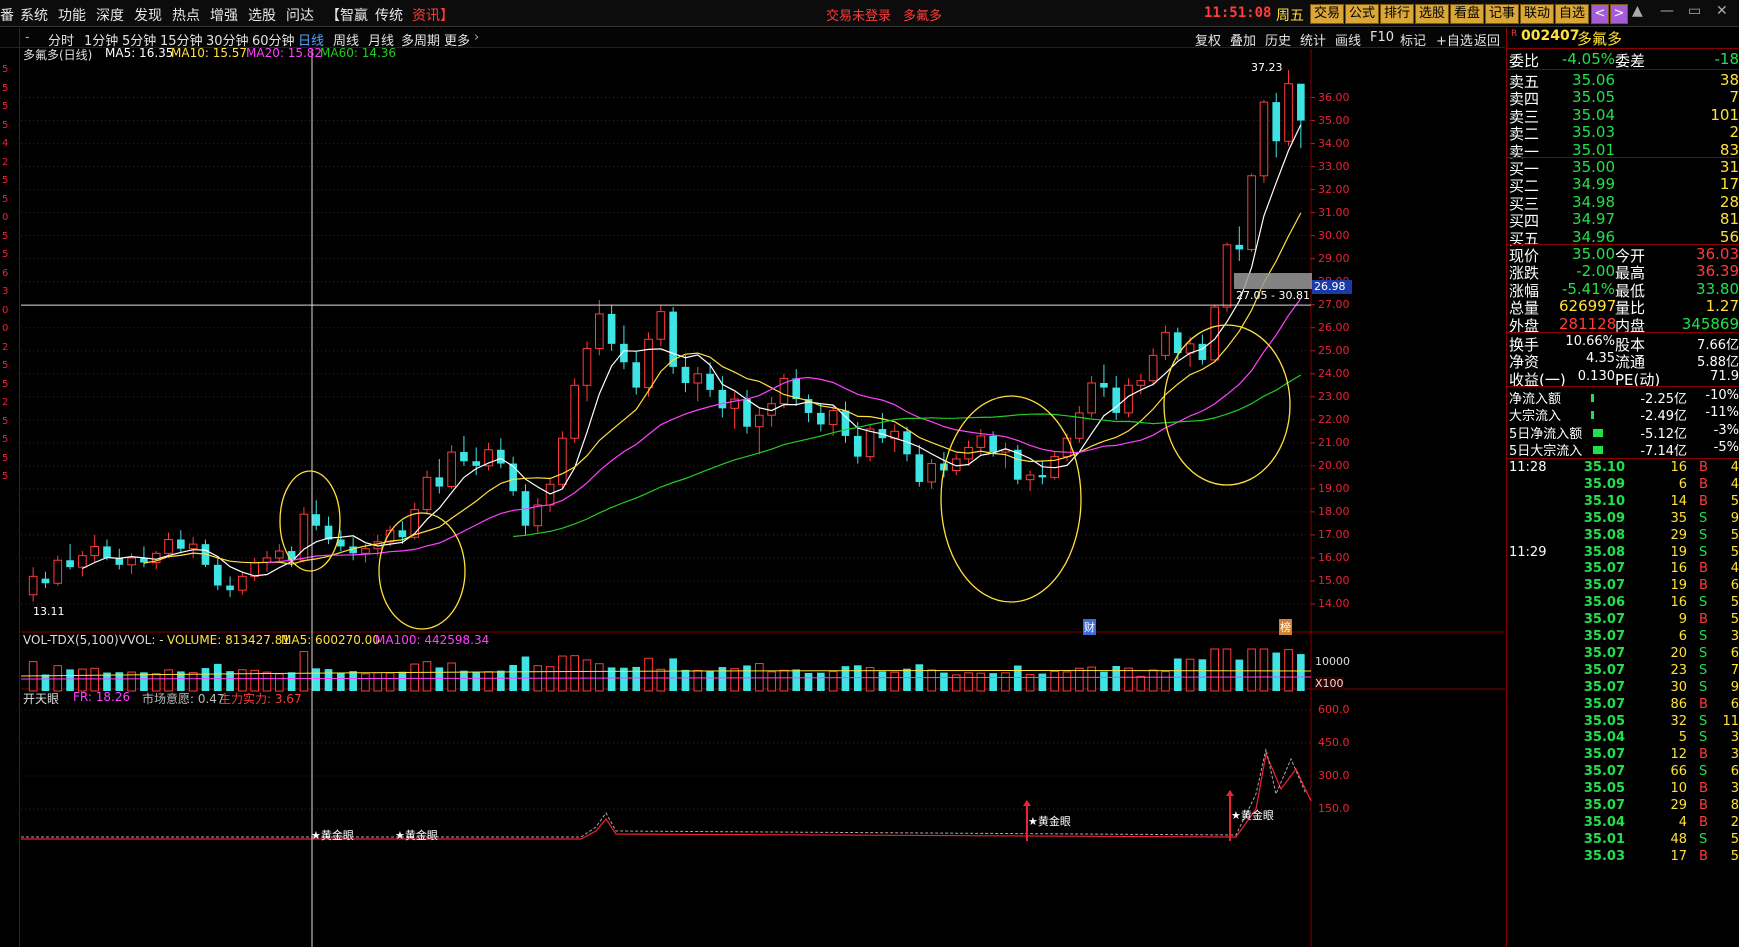 The height and width of the screenshot is (947, 1739). What do you see at coordinates (1734, 569) in the screenshot?
I see `tick-count: 4` at bounding box center [1734, 569].